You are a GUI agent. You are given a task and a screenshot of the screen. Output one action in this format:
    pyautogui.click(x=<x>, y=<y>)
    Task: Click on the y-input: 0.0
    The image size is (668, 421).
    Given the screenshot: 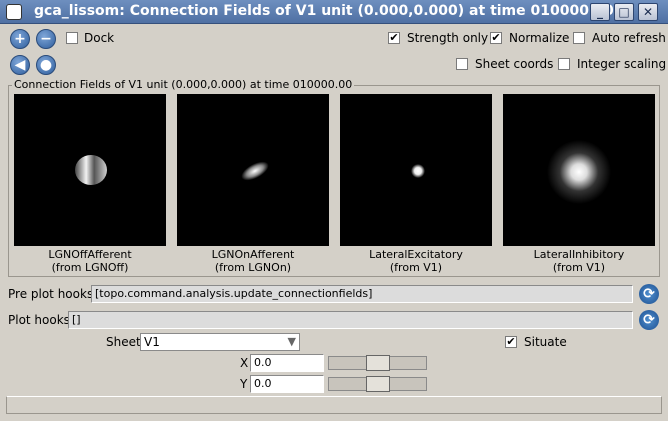 What is the action you would take?
    pyautogui.click(x=287, y=384)
    